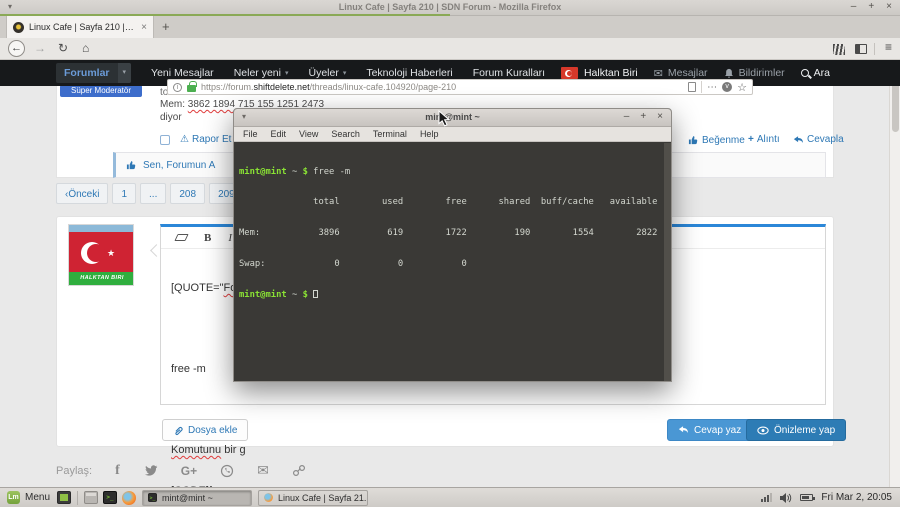 The image size is (900, 507). Describe the element at coordinates (295, 171) in the screenshot. I see `terminal-prompt-line: mint@mint ~ $ free -m` at that location.